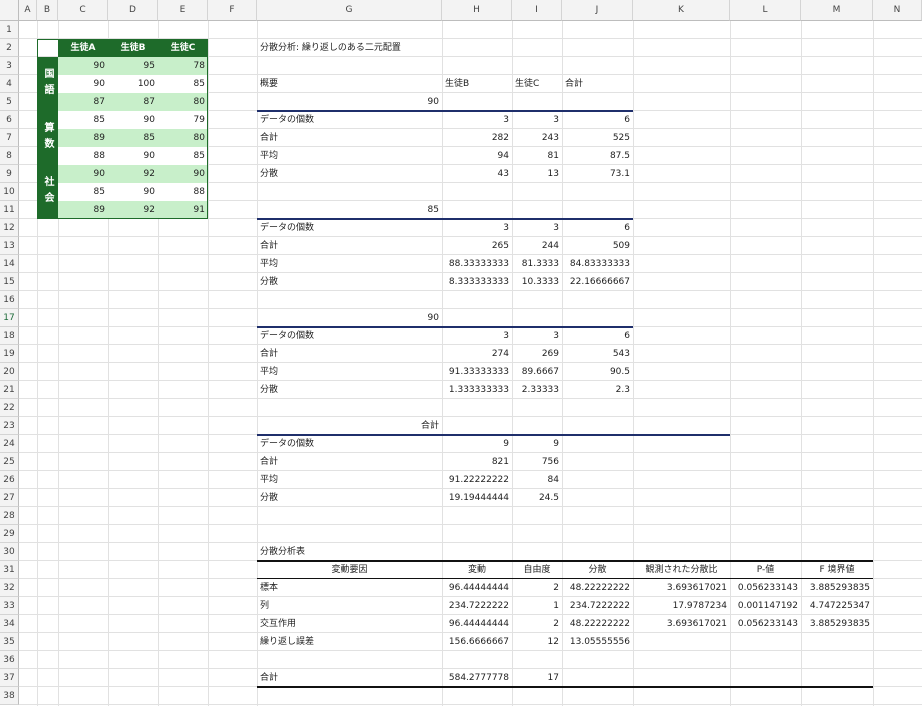  I want to click on row-header-27: 27, so click(9, 498).